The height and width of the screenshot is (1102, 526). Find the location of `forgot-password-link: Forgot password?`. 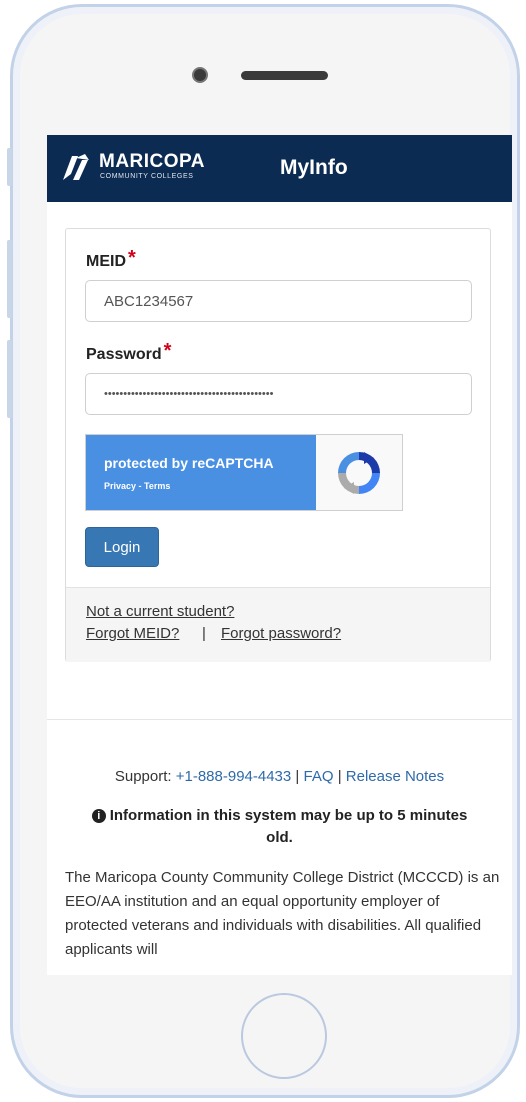

forgot-password-link: Forgot password? is located at coordinates (281, 633).